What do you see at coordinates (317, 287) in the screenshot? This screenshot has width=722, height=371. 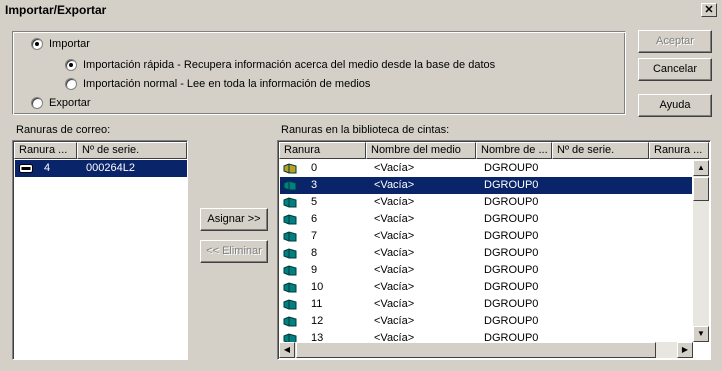 I see `slot-number: 10` at bounding box center [317, 287].